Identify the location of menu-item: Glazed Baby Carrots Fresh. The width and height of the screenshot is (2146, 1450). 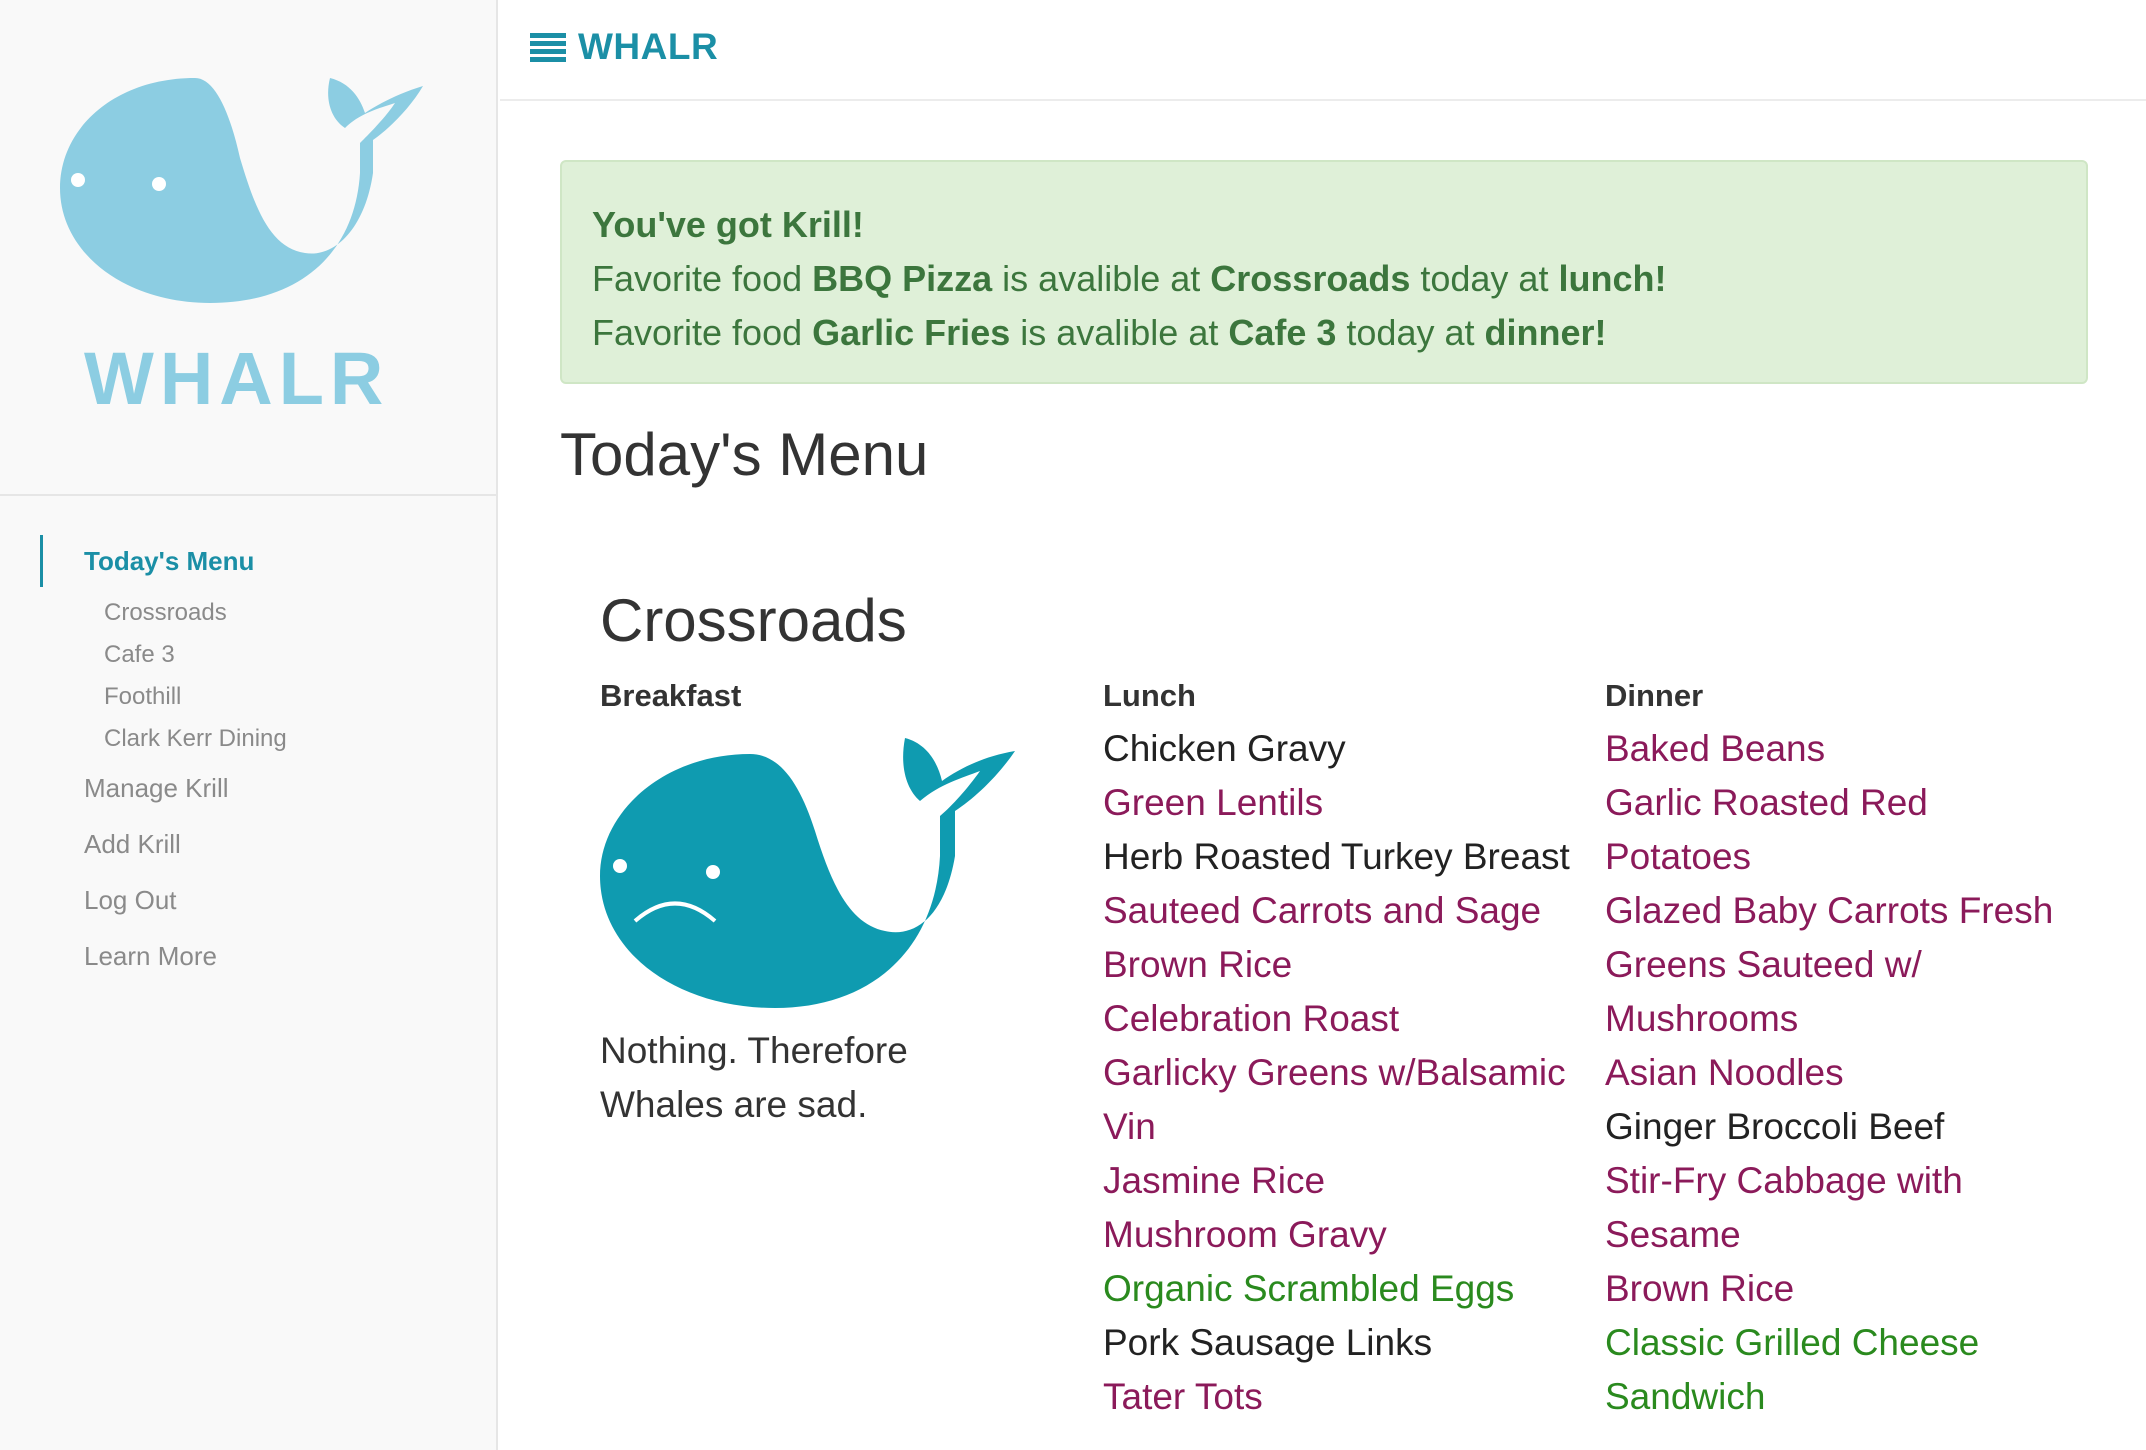
(1840, 911).